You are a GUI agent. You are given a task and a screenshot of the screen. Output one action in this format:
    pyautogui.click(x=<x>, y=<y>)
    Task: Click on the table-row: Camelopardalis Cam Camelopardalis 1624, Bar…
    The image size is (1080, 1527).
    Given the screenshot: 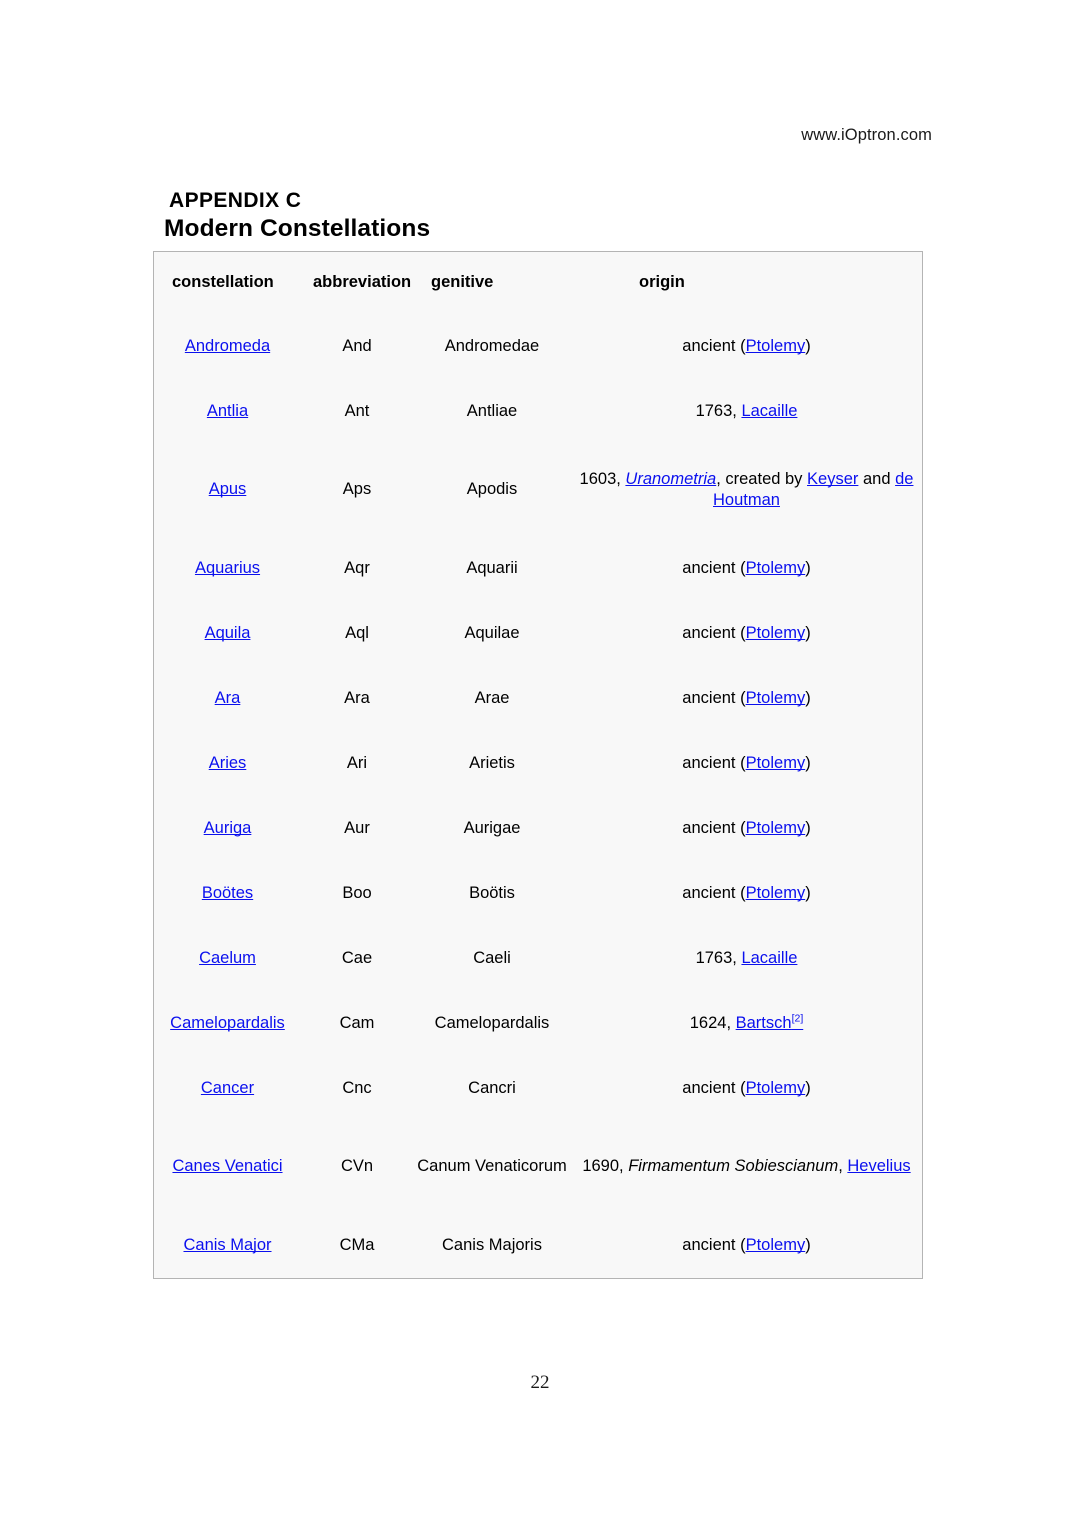 What is the action you would take?
    pyautogui.click(x=538, y=1023)
    